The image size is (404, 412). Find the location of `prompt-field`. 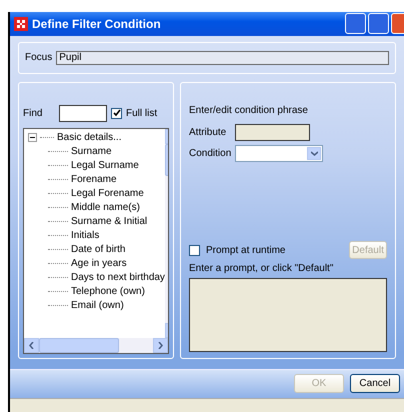

prompt-field is located at coordinates (288, 315).